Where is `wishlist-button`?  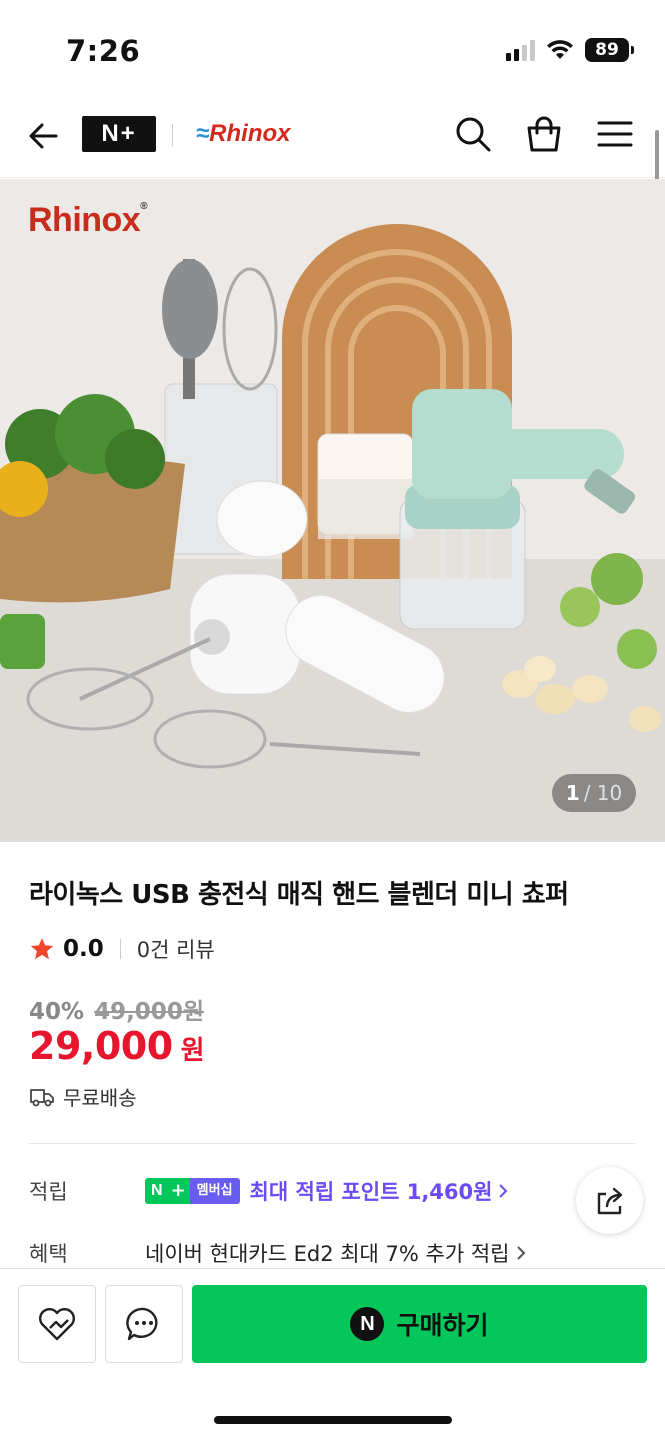 wishlist-button is located at coordinates (57, 1324).